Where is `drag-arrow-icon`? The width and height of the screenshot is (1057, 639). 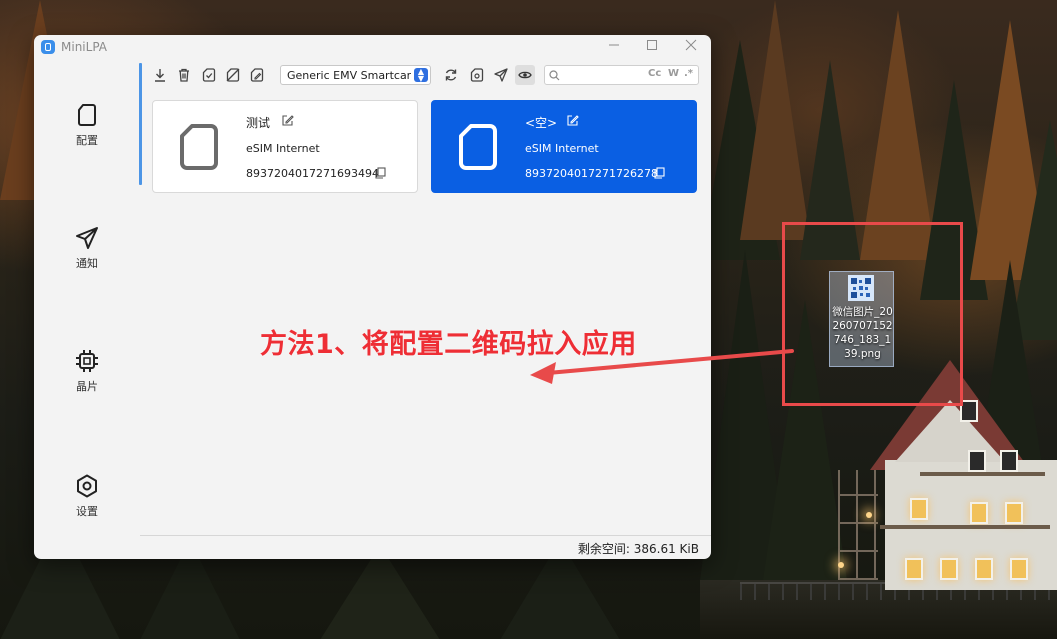
drag-arrow-icon is located at coordinates (662, 366).